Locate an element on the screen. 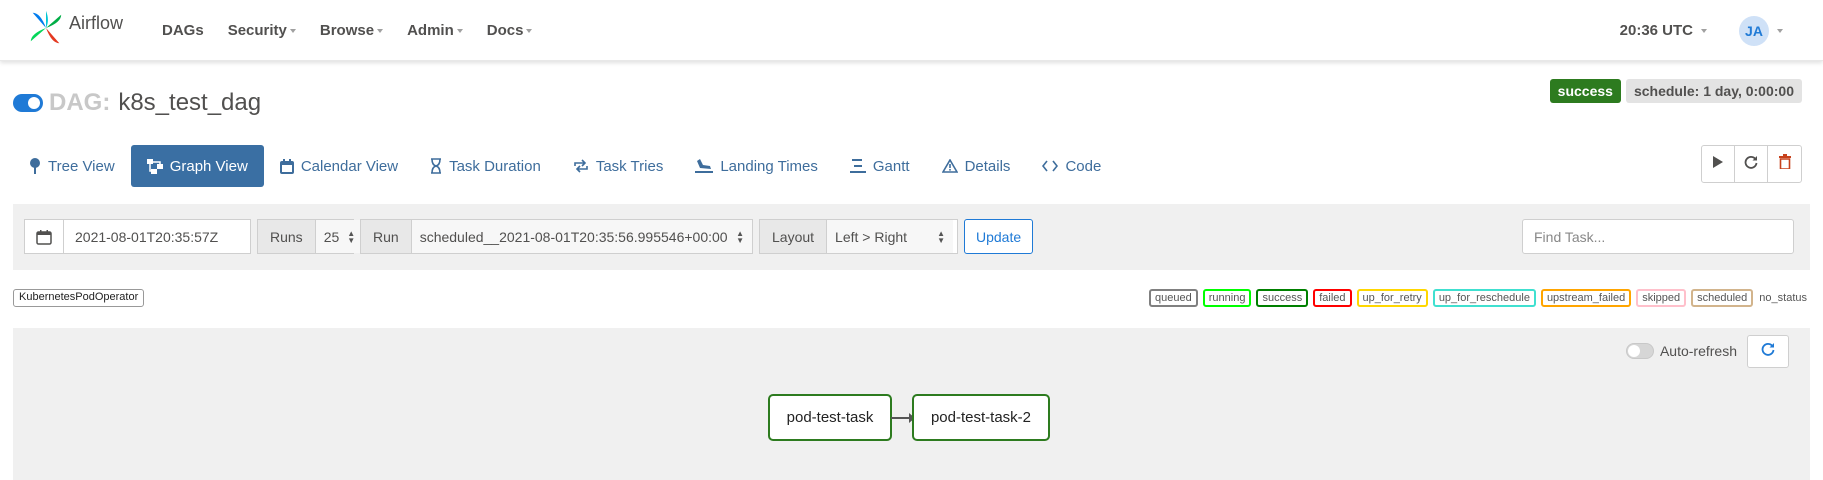 The width and height of the screenshot is (1823, 480). dag-actions is located at coordinates (1751, 164).